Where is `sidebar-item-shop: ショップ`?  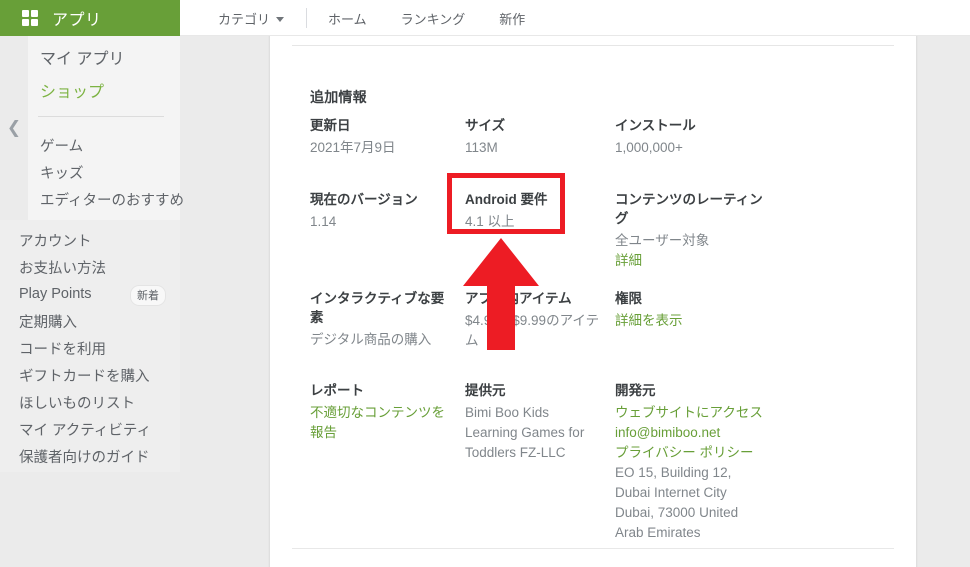 sidebar-item-shop: ショップ is located at coordinates (72, 90).